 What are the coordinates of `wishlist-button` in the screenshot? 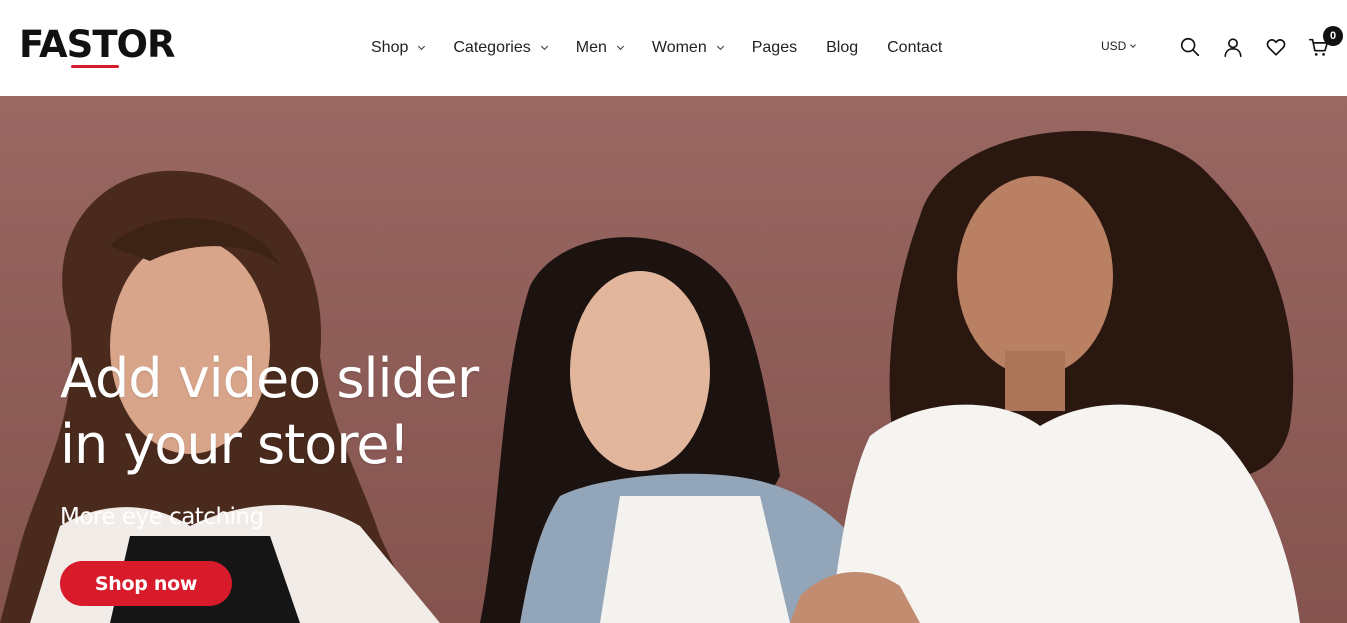 It's located at (1276, 47).